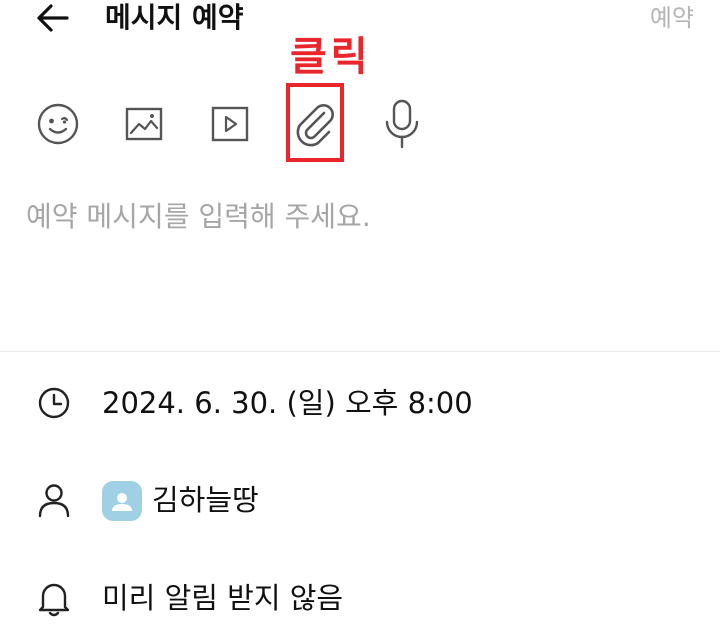  I want to click on clock-icon, so click(54, 403).